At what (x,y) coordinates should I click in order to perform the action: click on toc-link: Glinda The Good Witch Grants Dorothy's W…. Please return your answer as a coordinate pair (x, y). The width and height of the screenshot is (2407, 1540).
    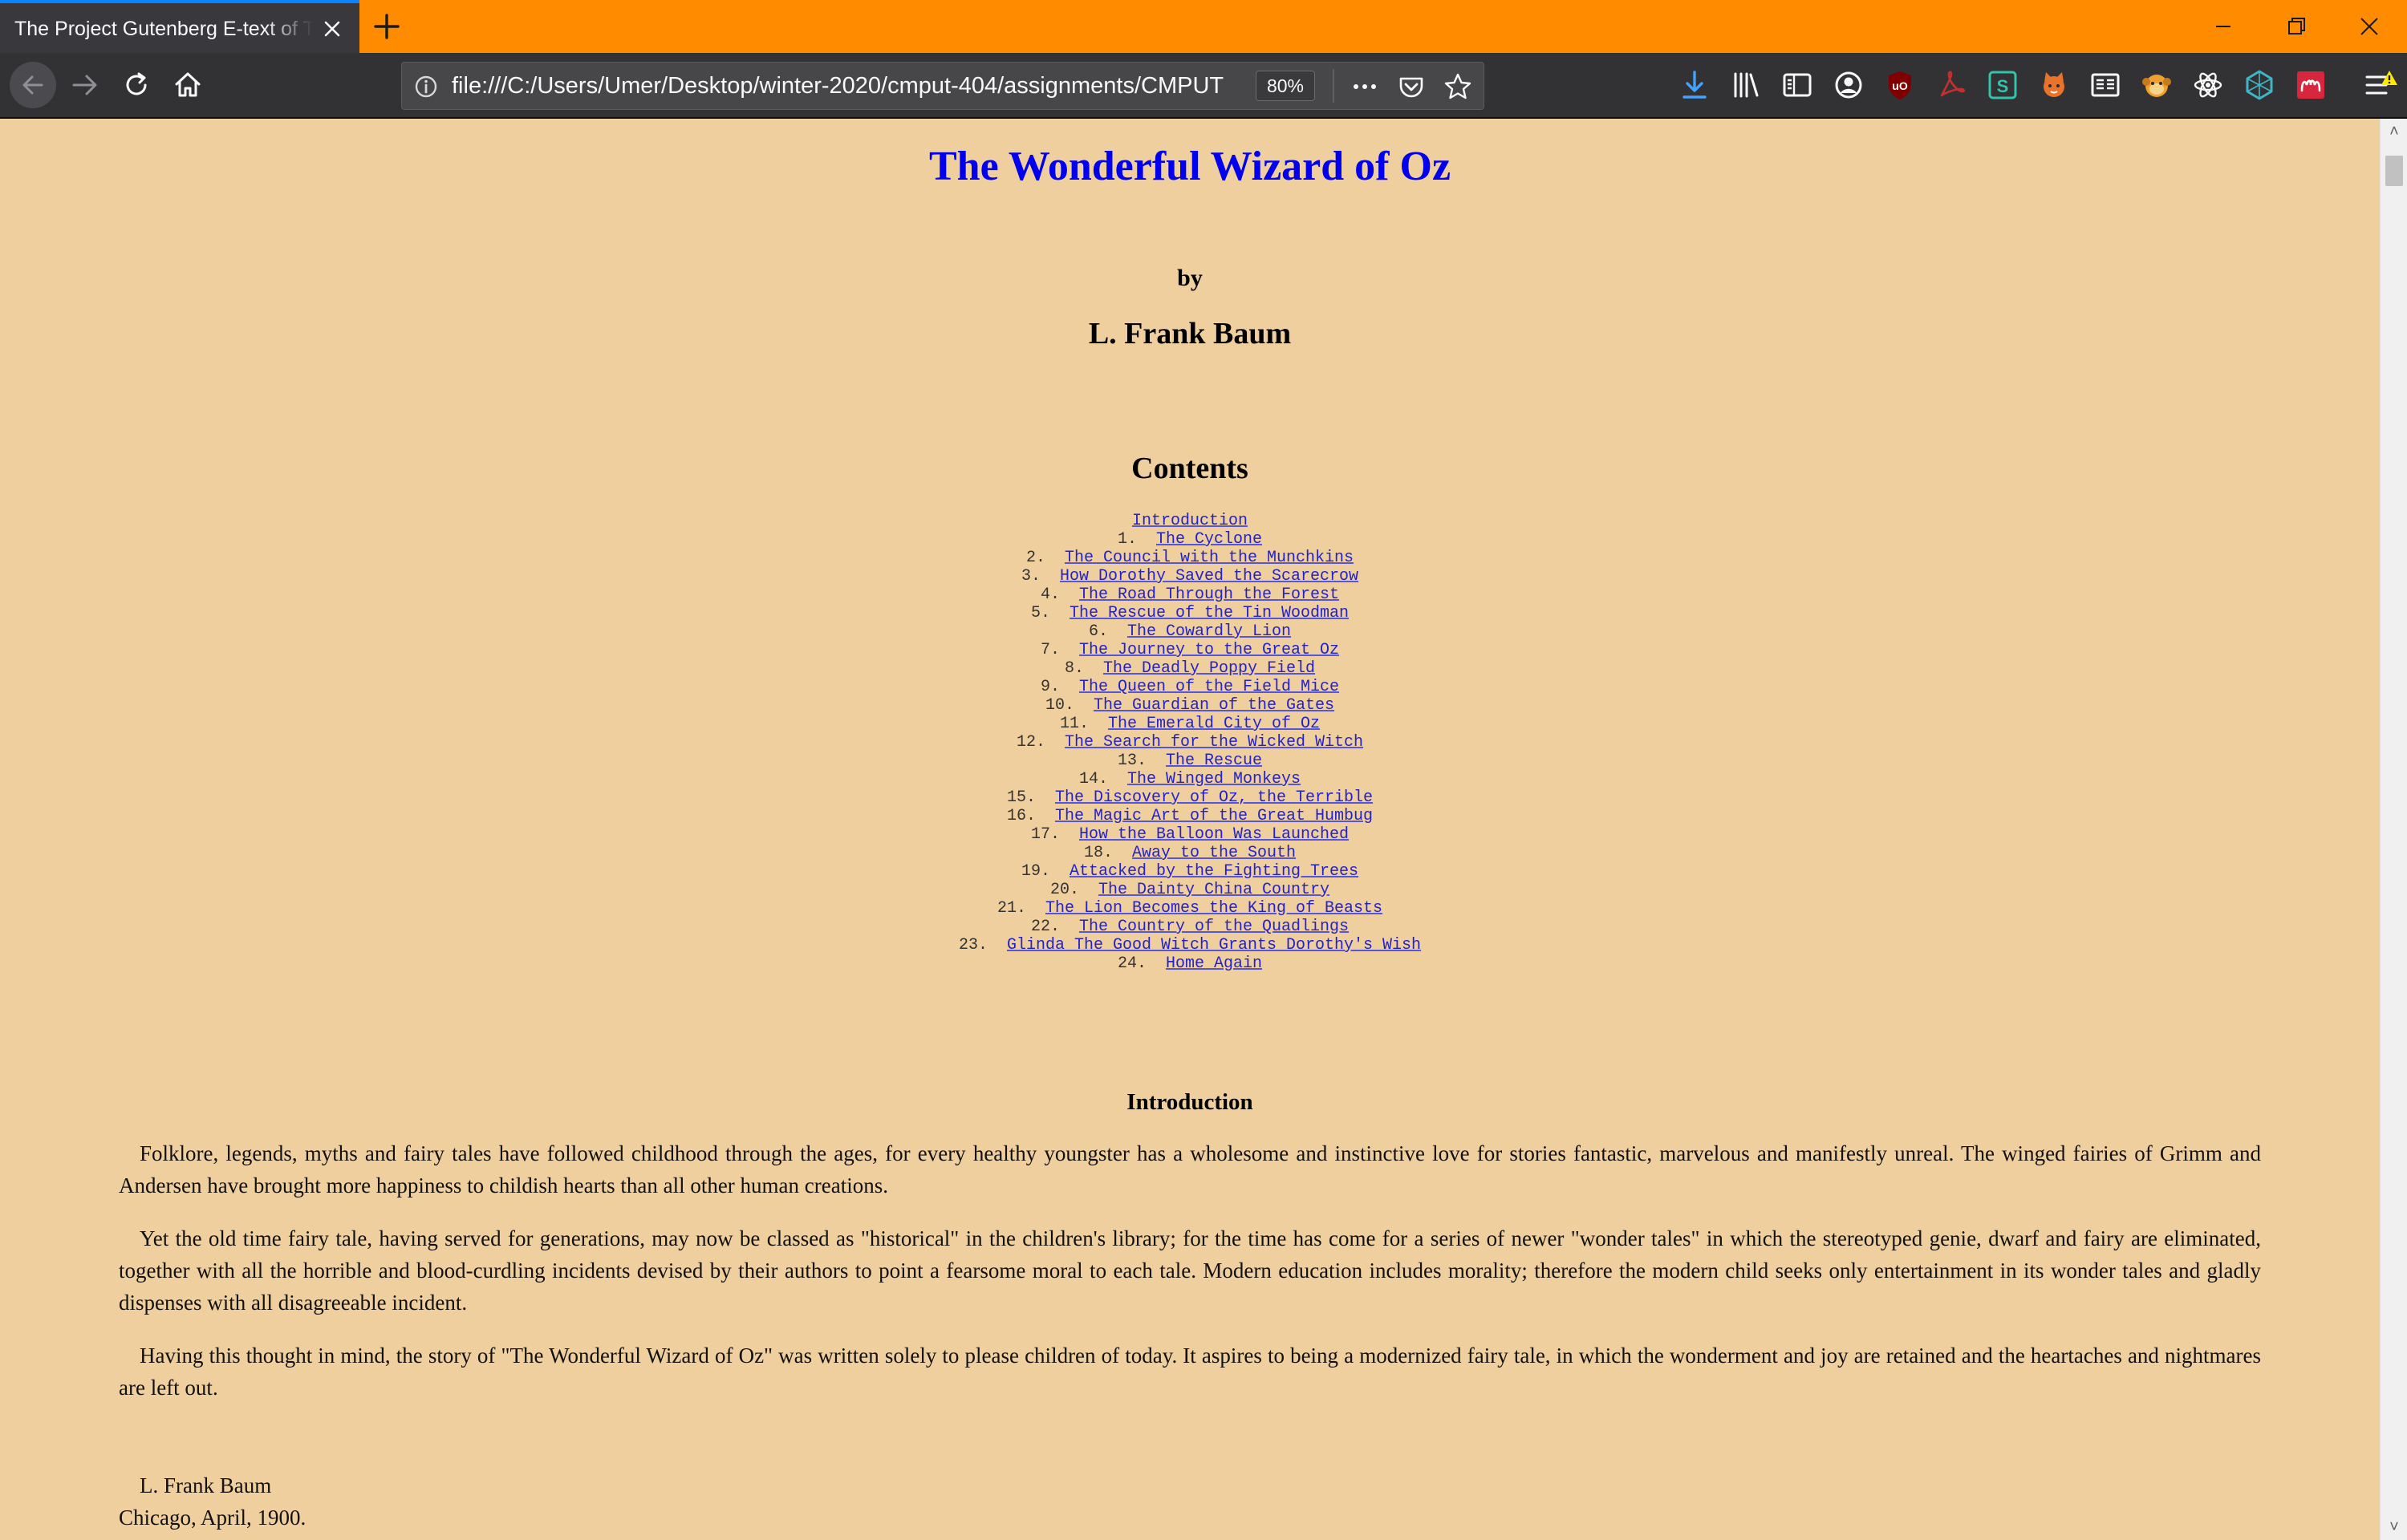
    Looking at the image, I should click on (1214, 945).